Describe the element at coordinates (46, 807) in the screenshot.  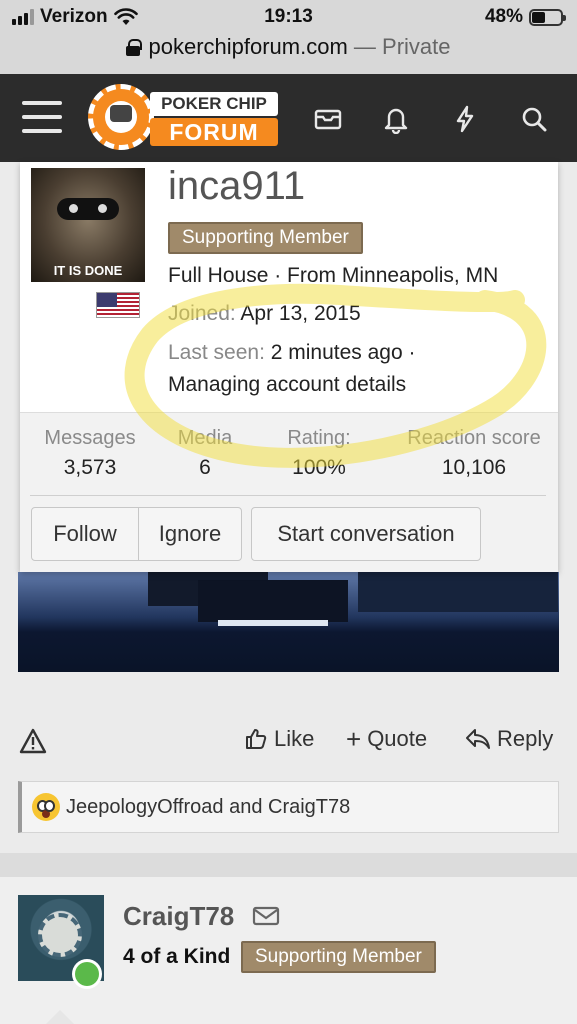
I see `wow-emoji-icon` at that location.